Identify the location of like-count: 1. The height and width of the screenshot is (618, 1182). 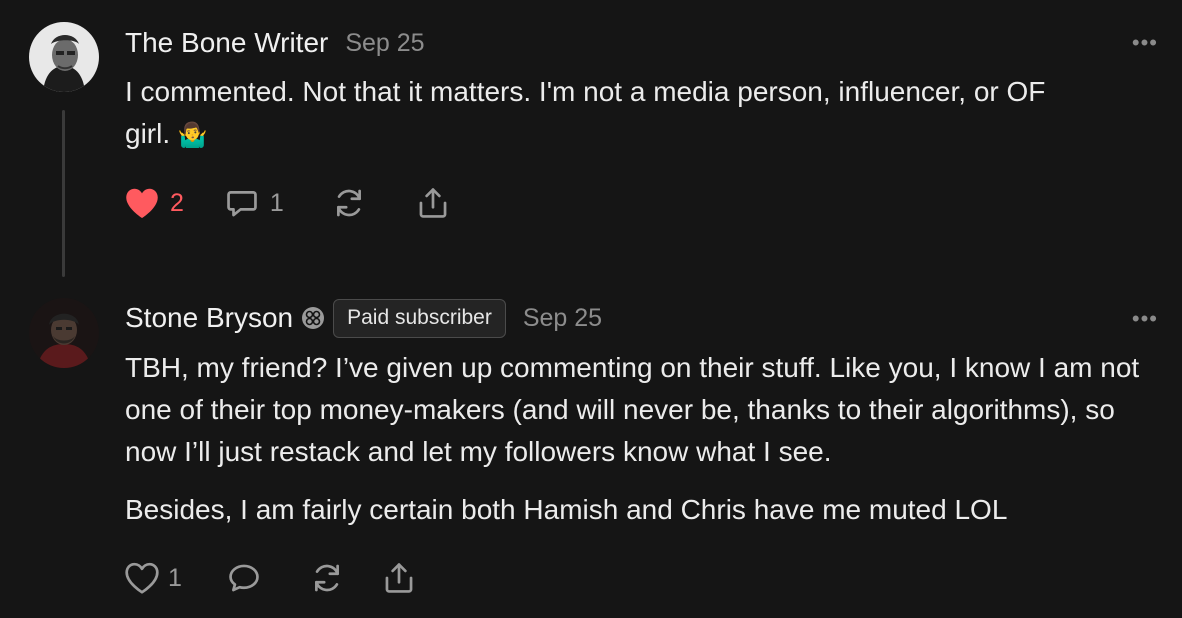
(175, 577).